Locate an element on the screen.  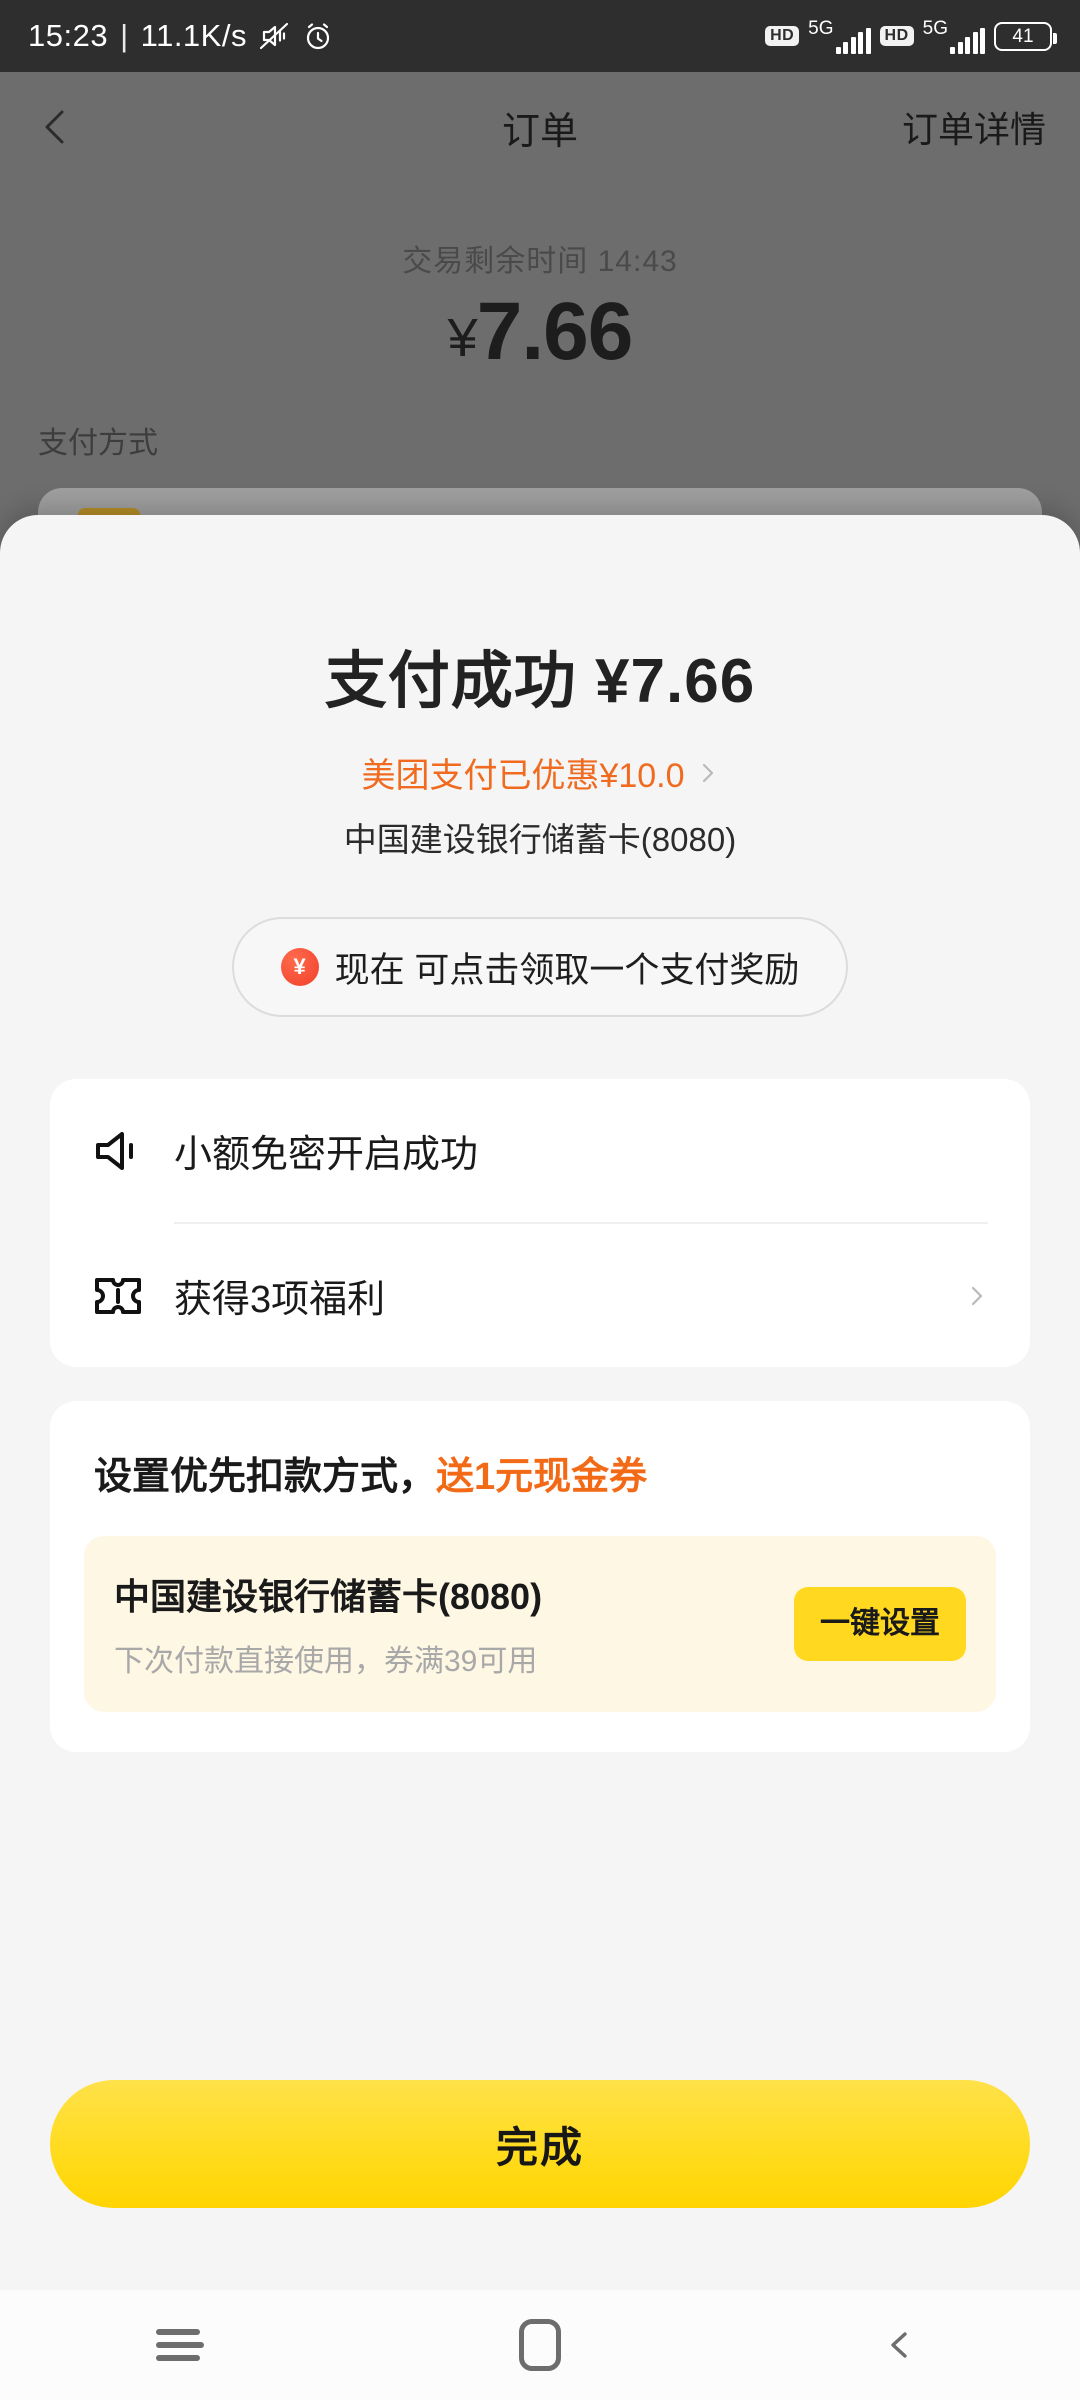
nav-back-icon is located at coordinates (900, 2345).